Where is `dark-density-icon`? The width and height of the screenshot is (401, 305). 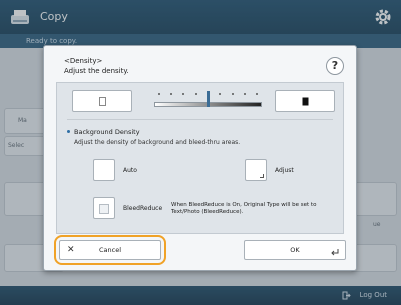 dark-density-icon is located at coordinates (305, 101).